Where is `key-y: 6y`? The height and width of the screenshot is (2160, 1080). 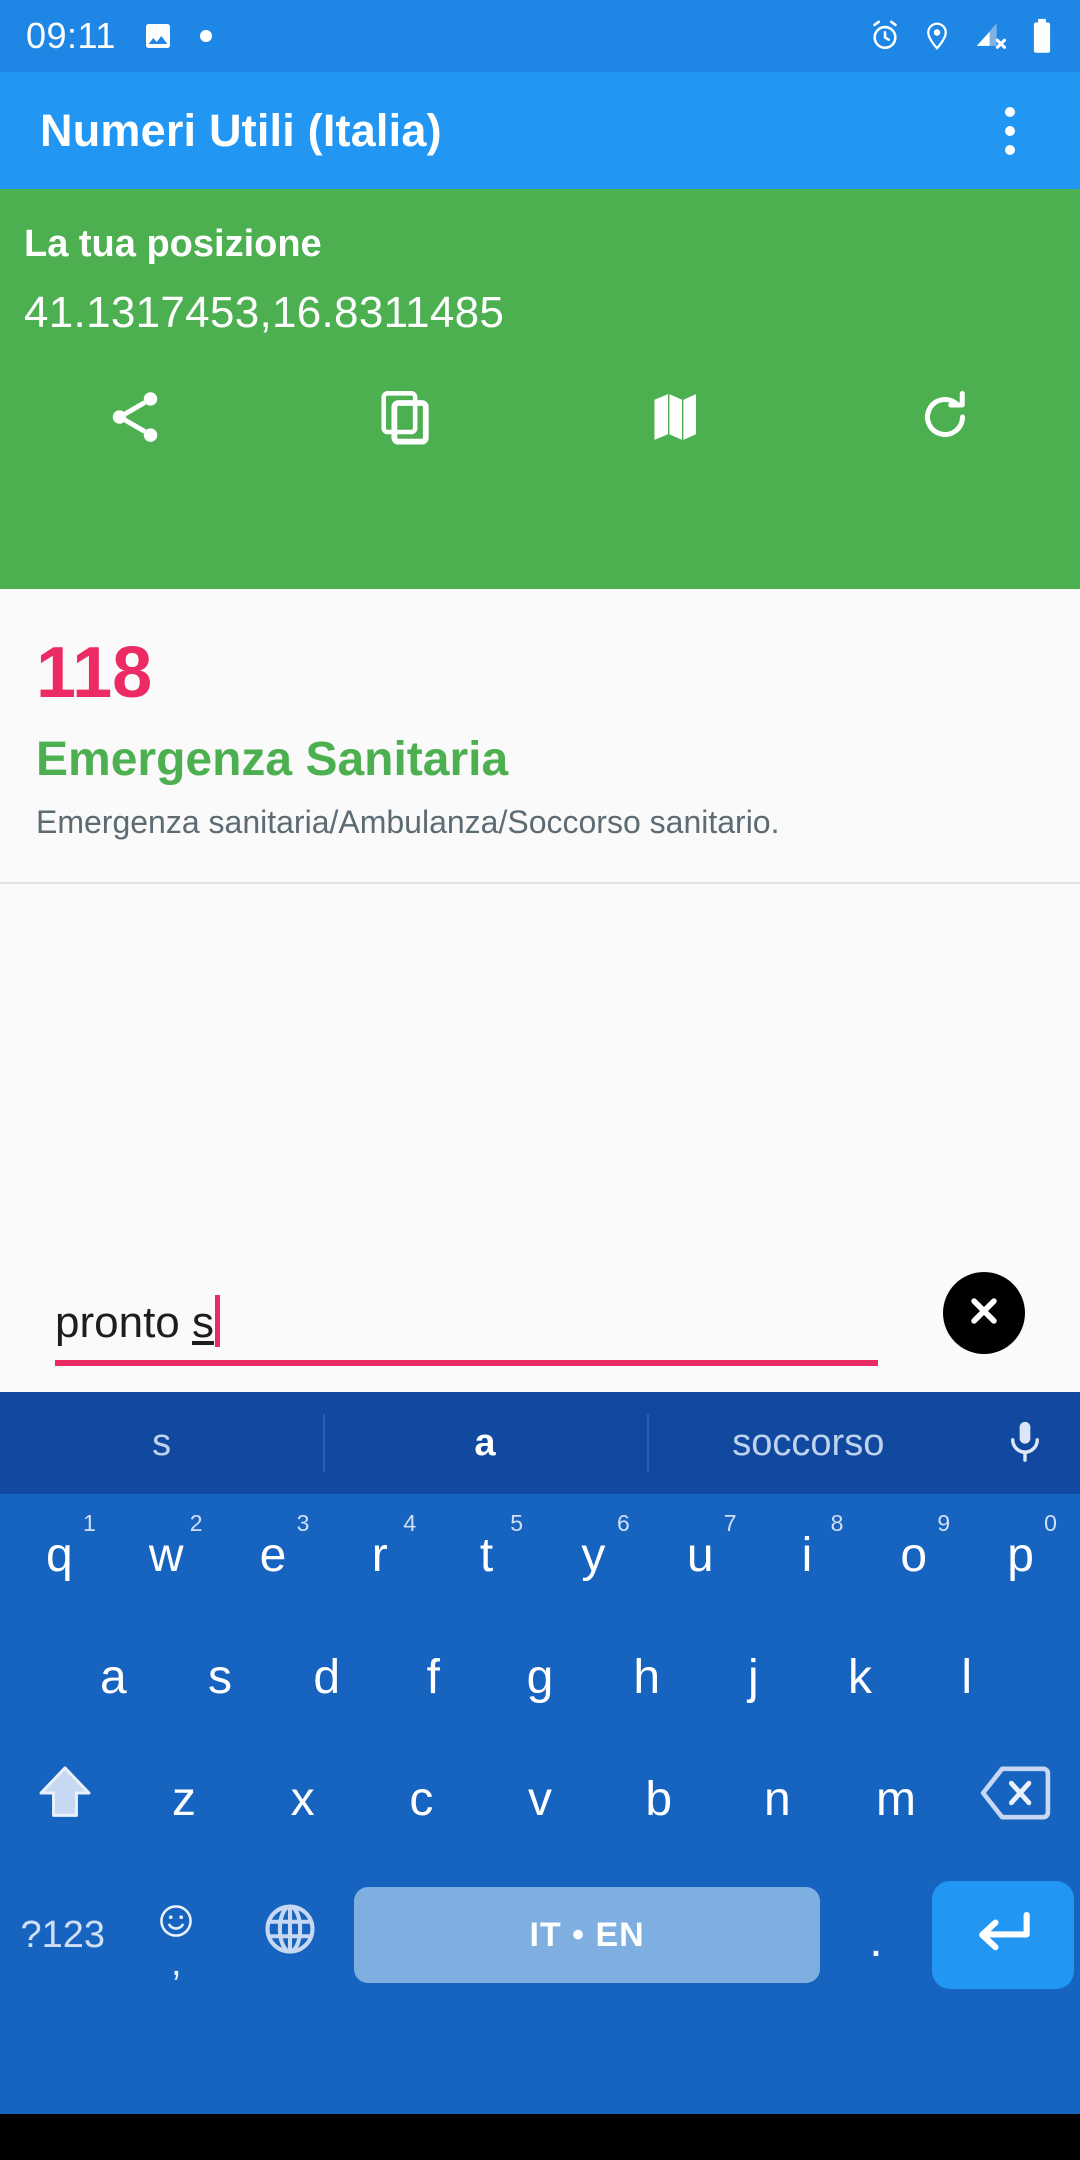 key-y: 6y is located at coordinates (593, 1555).